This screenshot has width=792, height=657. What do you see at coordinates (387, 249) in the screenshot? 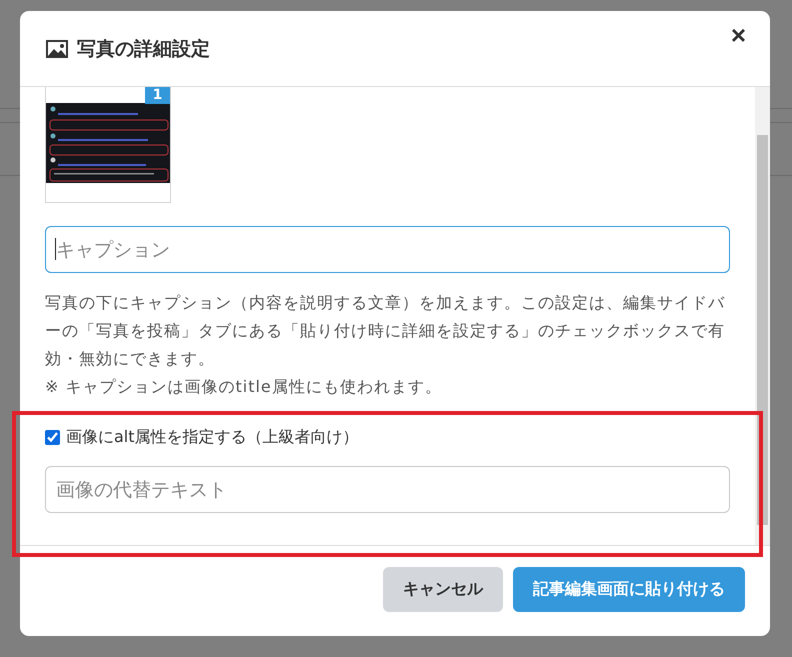
I see `caption-field: キャプション` at bounding box center [387, 249].